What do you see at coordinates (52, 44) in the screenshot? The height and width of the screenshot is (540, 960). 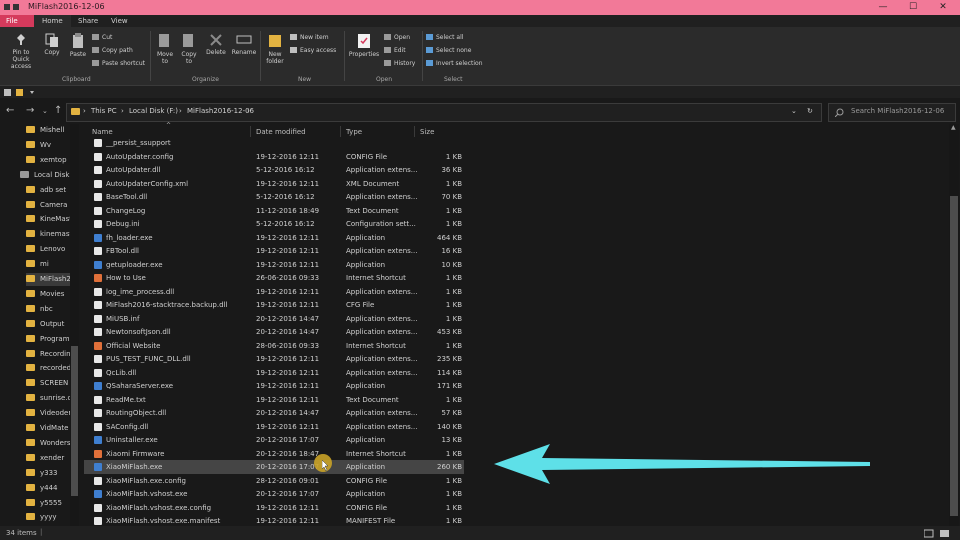 I see `copy-button: Copy` at bounding box center [52, 44].